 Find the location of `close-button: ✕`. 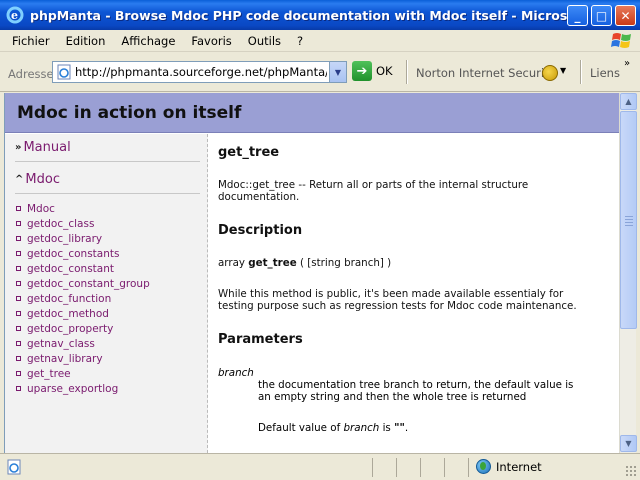

close-button: ✕ is located at coordinates (625, 15).